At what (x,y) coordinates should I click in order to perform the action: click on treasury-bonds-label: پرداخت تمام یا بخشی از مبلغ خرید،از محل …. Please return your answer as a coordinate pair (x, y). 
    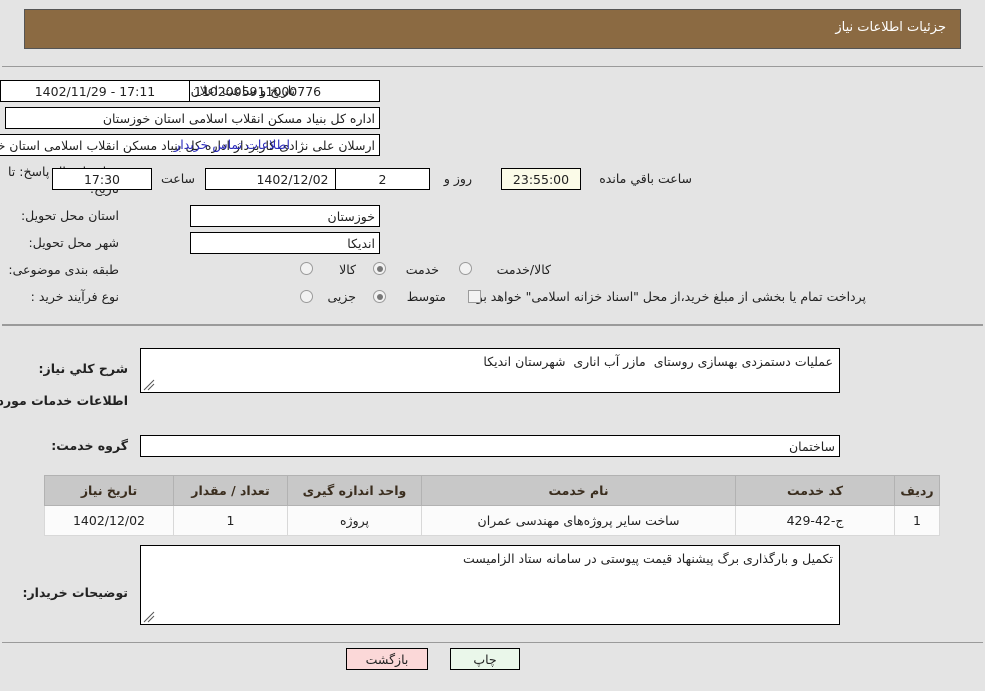
    Looking at the image, I should click on (666, 296).